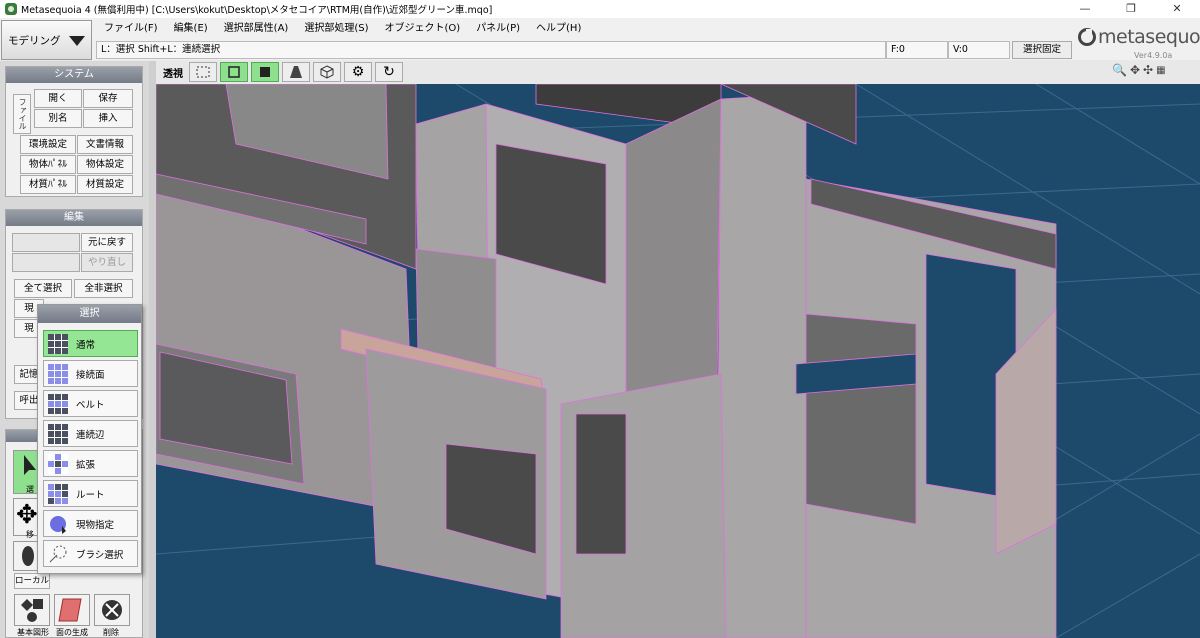 The height and width of the screenshot is (638, 1200). Describe the element at coordinates (34, 40) in the screenshot. I see `mode-label: モデリング` at that location.